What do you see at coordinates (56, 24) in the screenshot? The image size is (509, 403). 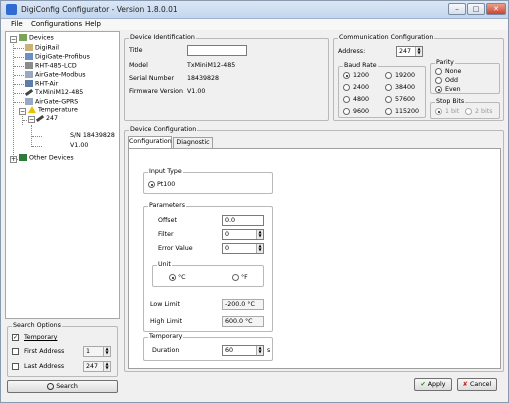 I see `menu-configurations: Configurations` at bounding box center [56, 24].